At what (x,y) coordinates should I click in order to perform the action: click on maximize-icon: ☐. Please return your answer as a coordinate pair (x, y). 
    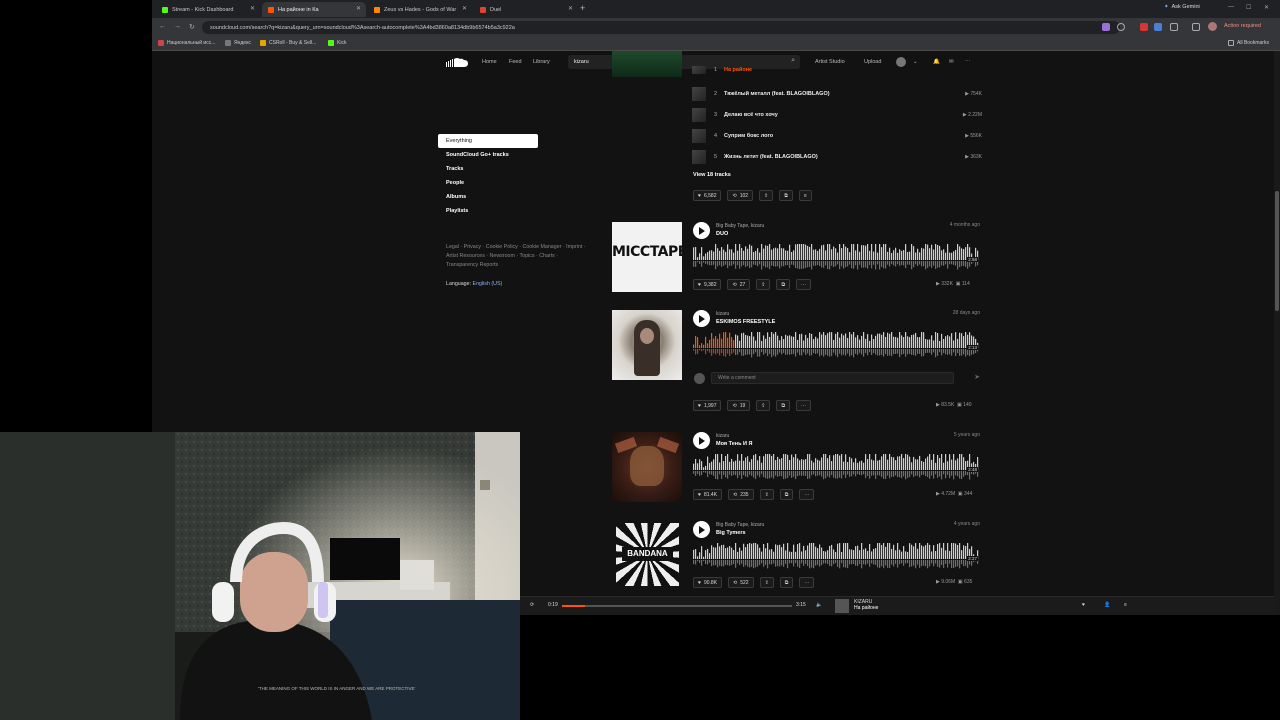
    Looking at the image, I should click on (1248, 7).